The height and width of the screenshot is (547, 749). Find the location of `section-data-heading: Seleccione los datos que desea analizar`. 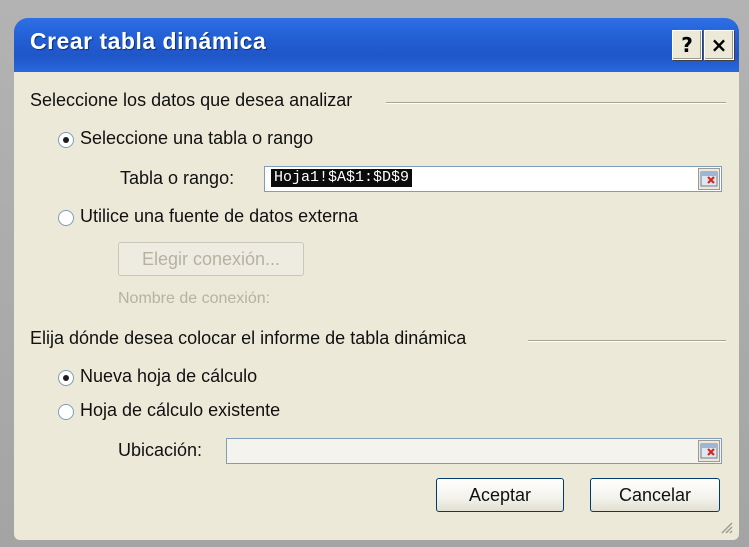

section-data-heading: Seleccione los datos que desea analizar is located at coordinates (191, 100).